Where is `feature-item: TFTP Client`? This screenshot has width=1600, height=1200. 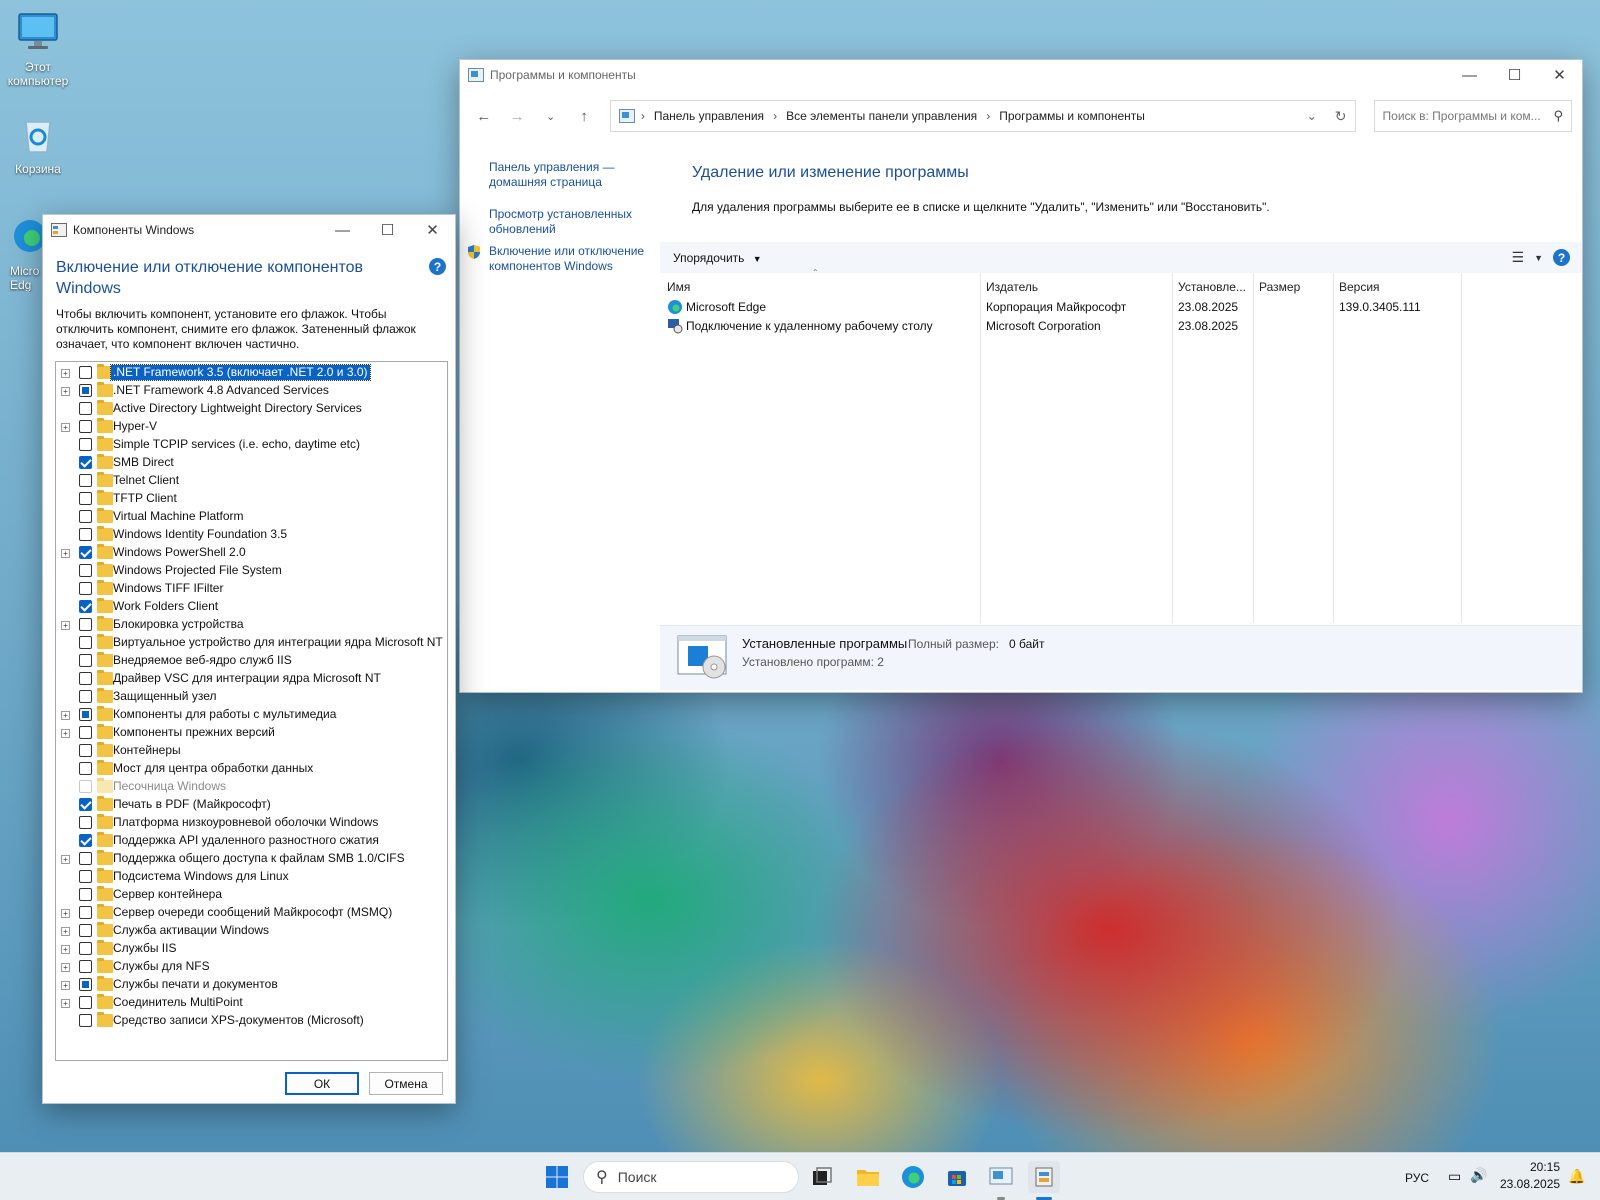 feature-item: TFTP Client is located at coordinates (251, 499).